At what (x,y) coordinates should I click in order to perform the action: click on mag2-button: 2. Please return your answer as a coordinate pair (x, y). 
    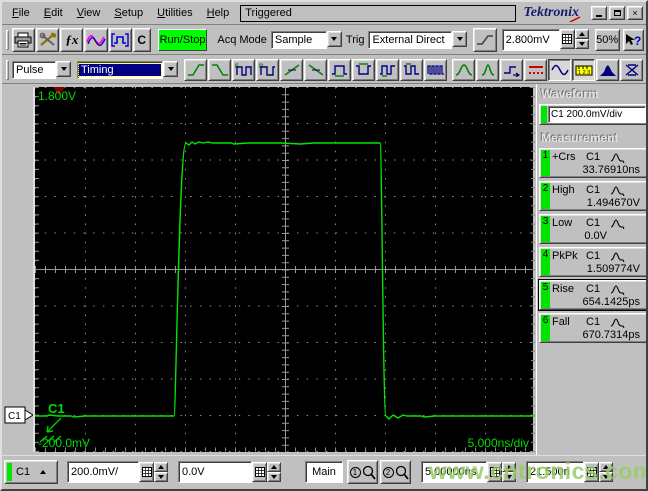
    Looking at the image, I should click on (395, 472).